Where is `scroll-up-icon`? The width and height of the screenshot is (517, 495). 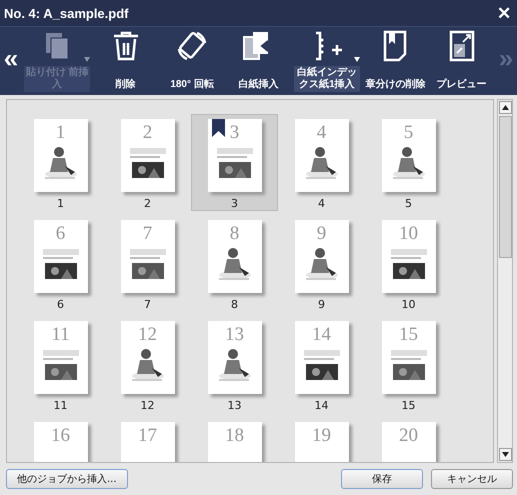 scroll-up-icon is located at coordinates (505, 107).